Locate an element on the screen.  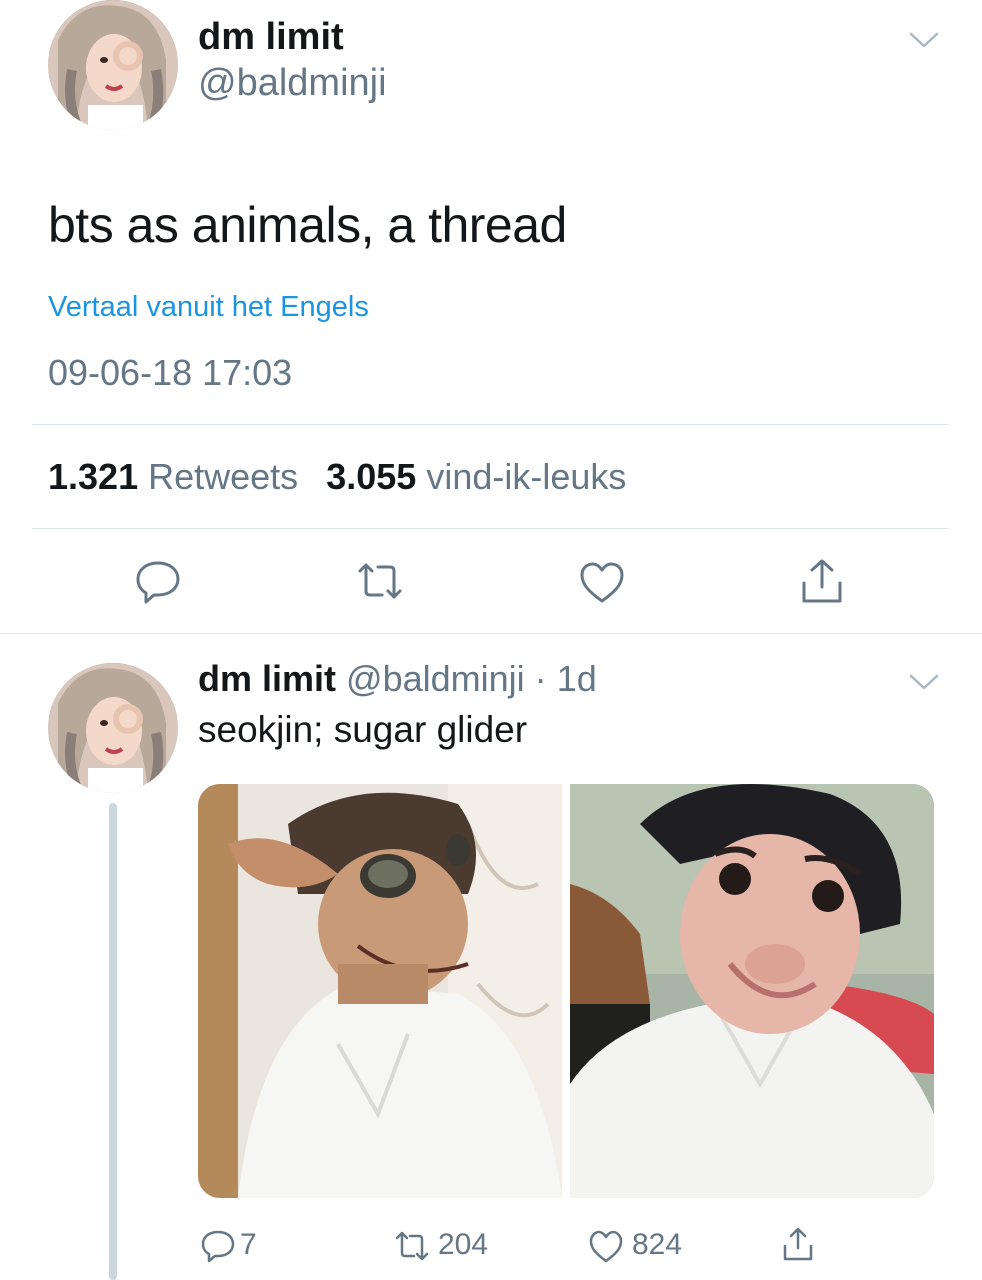
tweet-stats: 1.321 Retweets 3.055 vind-ik-leuks is located at coordinates (337, 477).